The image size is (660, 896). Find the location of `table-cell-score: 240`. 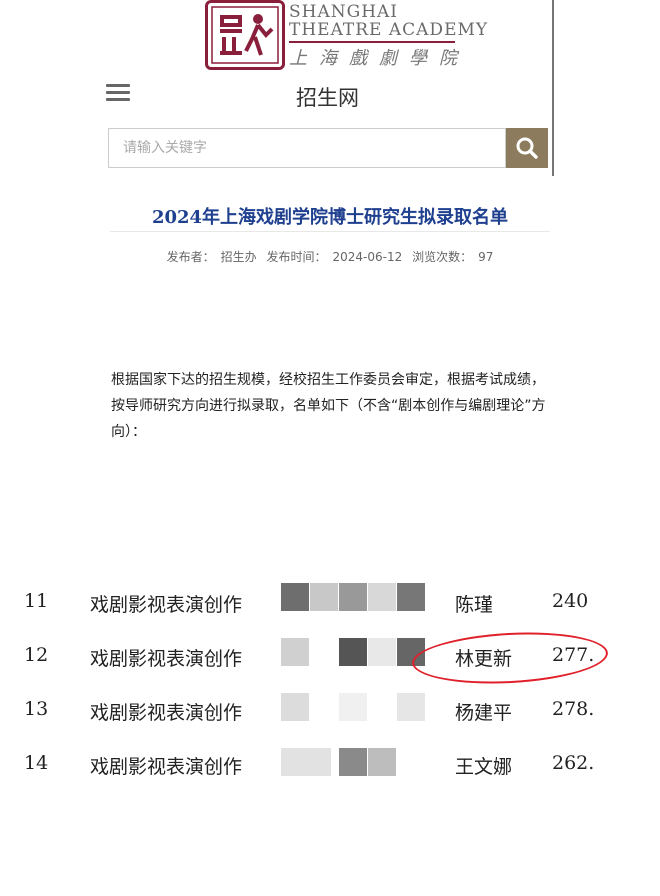

table-cell-score: 240 is located at coordinates (570, 601).